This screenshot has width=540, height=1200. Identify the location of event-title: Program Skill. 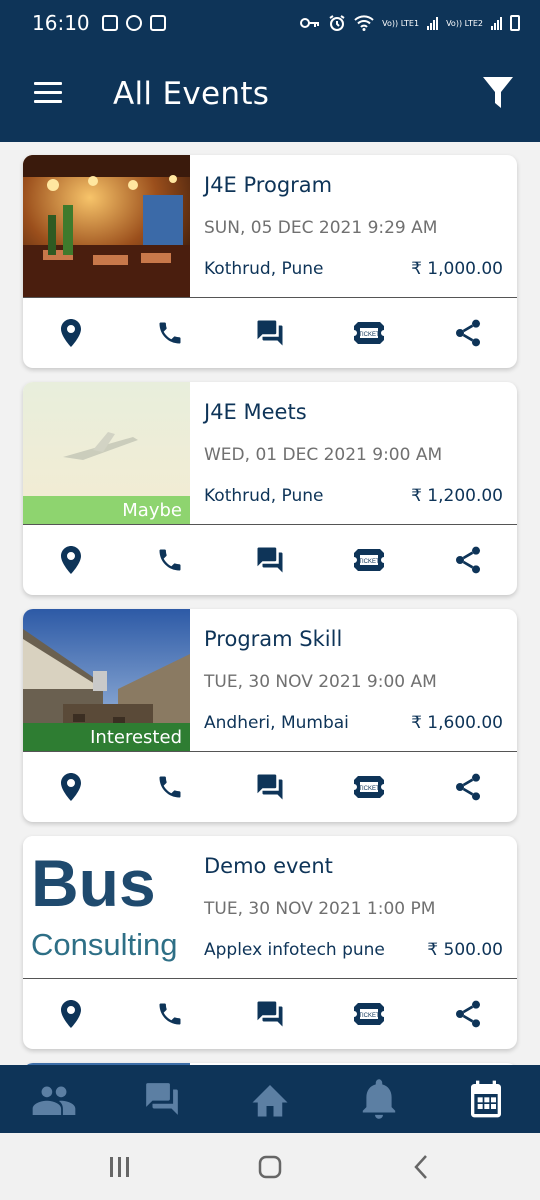
(273, 639).